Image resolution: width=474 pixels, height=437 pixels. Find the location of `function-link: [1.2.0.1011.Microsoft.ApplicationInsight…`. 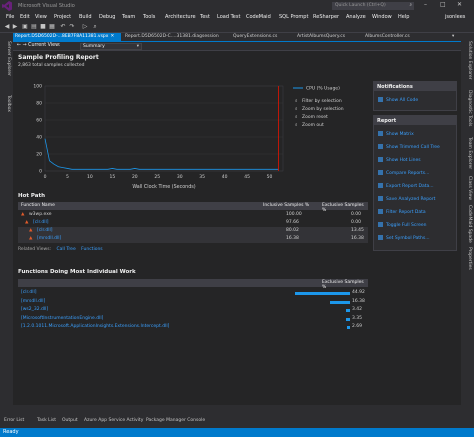

function-link: [1.2.0.1011.Microsoft.ApplicationInsight… is located at coordinates (95, 326).